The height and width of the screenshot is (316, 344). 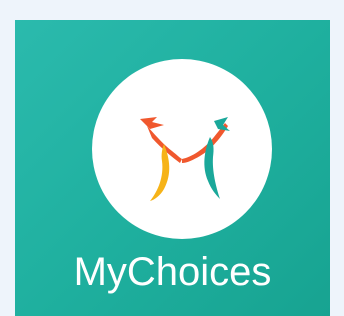 What do you see at coordinates (212, 168) in the screenshot?
I see `logo-right-leg` at bounding box center [212, 168].